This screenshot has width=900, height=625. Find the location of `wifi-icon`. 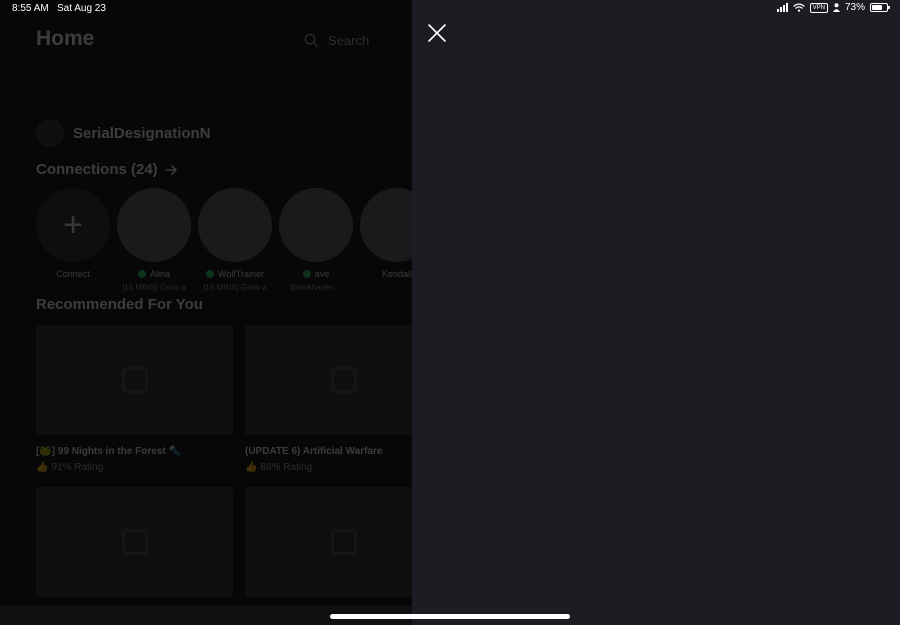

wifi-icon is located at coordinates (798, 7).